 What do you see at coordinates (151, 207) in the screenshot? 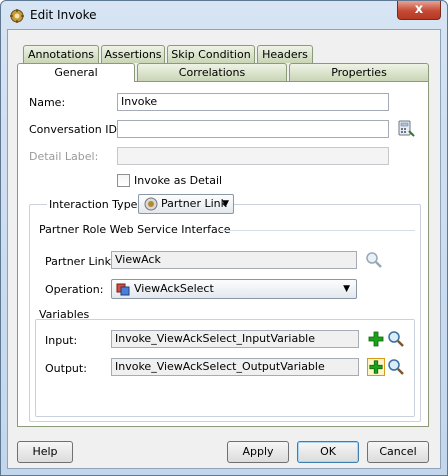
I see `partner-link-icon` at bounding box center [151, 207].